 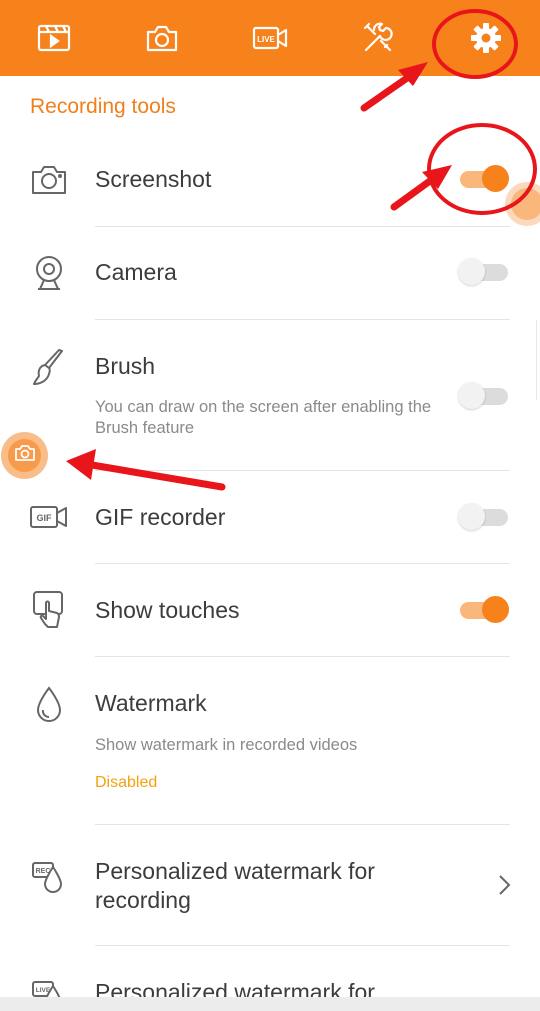 I want to click on brush-icon, so click(x=49, y=368).